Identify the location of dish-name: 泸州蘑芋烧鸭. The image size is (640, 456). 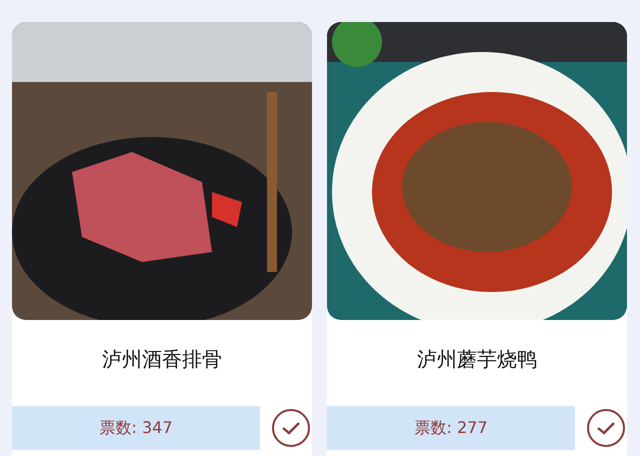
(477, 359).